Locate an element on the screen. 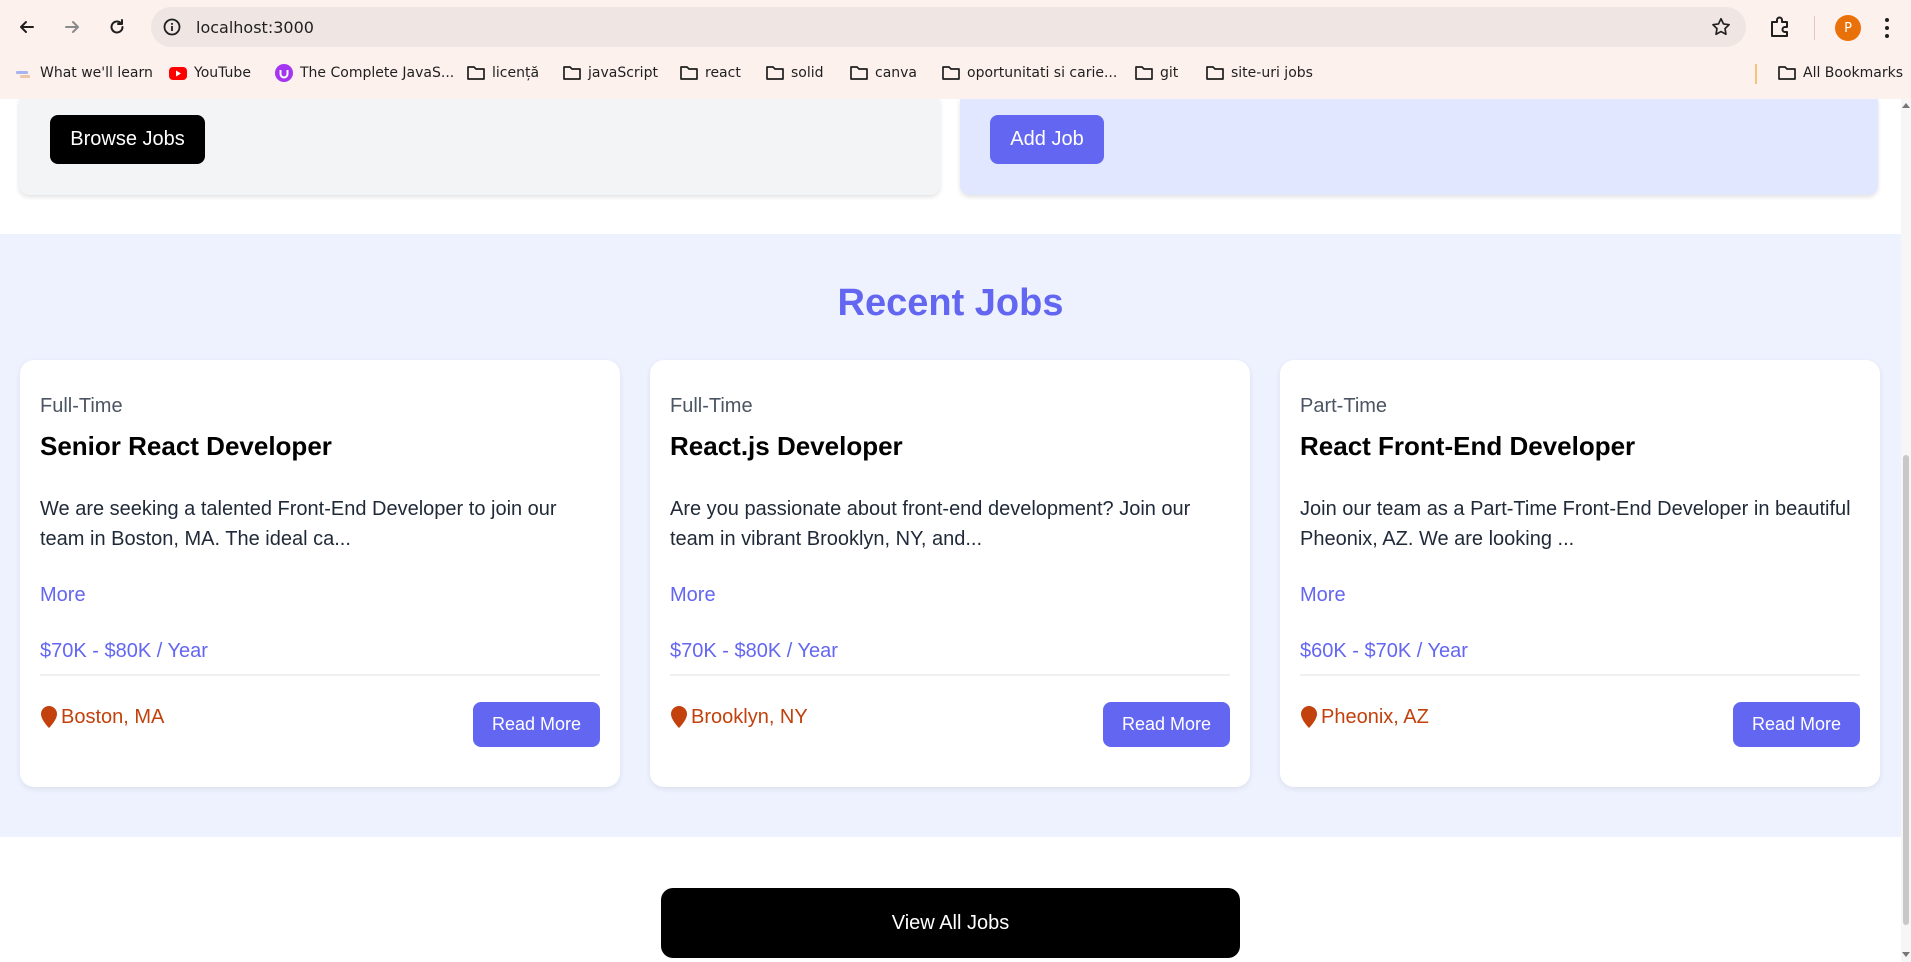  profile-avatar: P is located at coordinates (1848, 28).